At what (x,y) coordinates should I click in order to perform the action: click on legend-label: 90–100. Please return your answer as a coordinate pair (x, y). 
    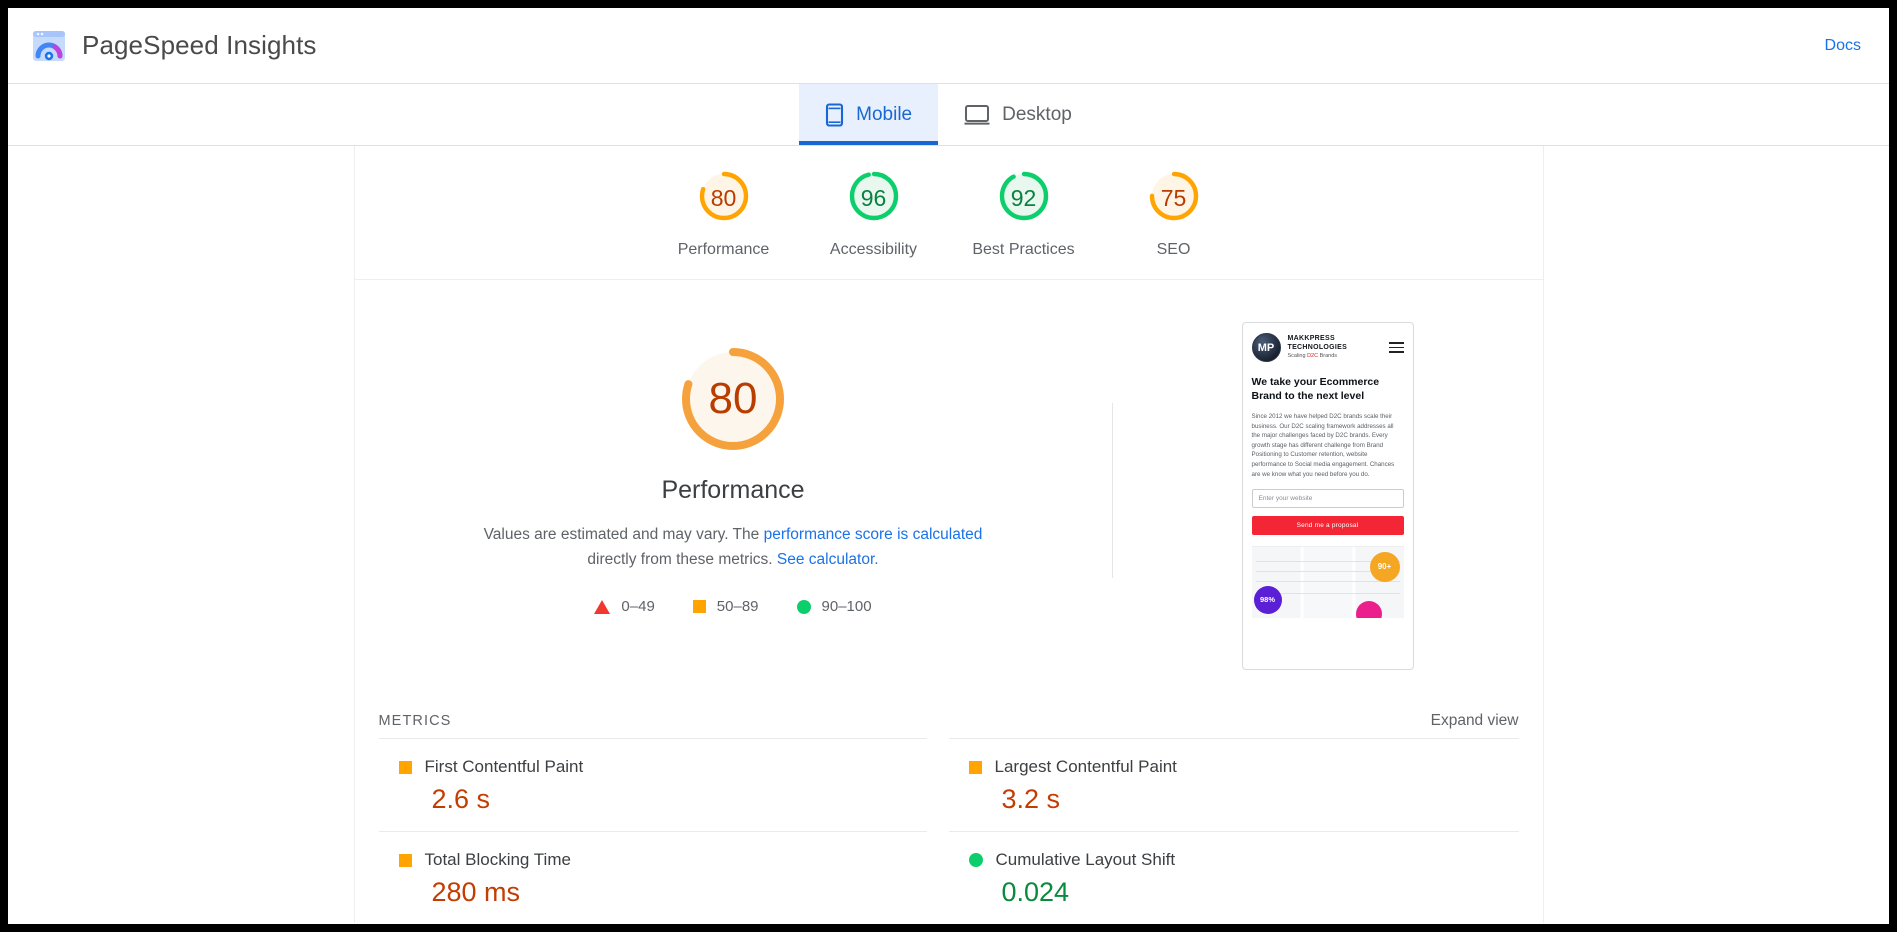
    Looking at the image, I should click on (846, 606).